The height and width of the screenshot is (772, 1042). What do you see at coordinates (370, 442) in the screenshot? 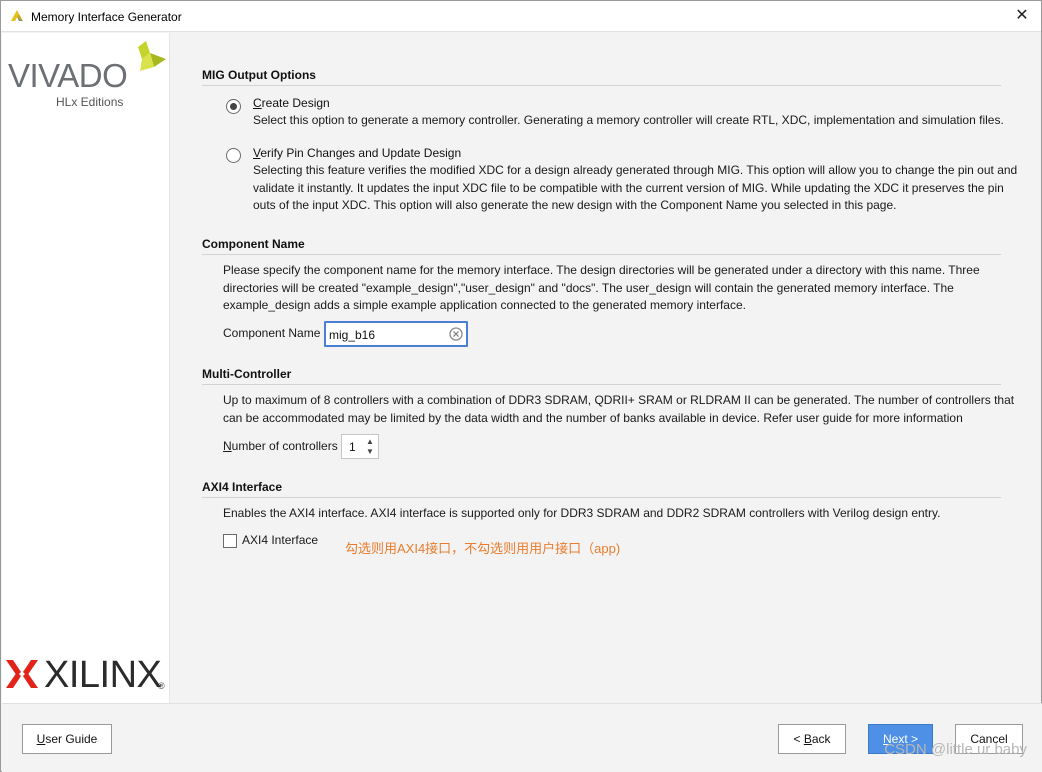
I see `spinner-up-icon: ▲` at bounding box center [370, 442].